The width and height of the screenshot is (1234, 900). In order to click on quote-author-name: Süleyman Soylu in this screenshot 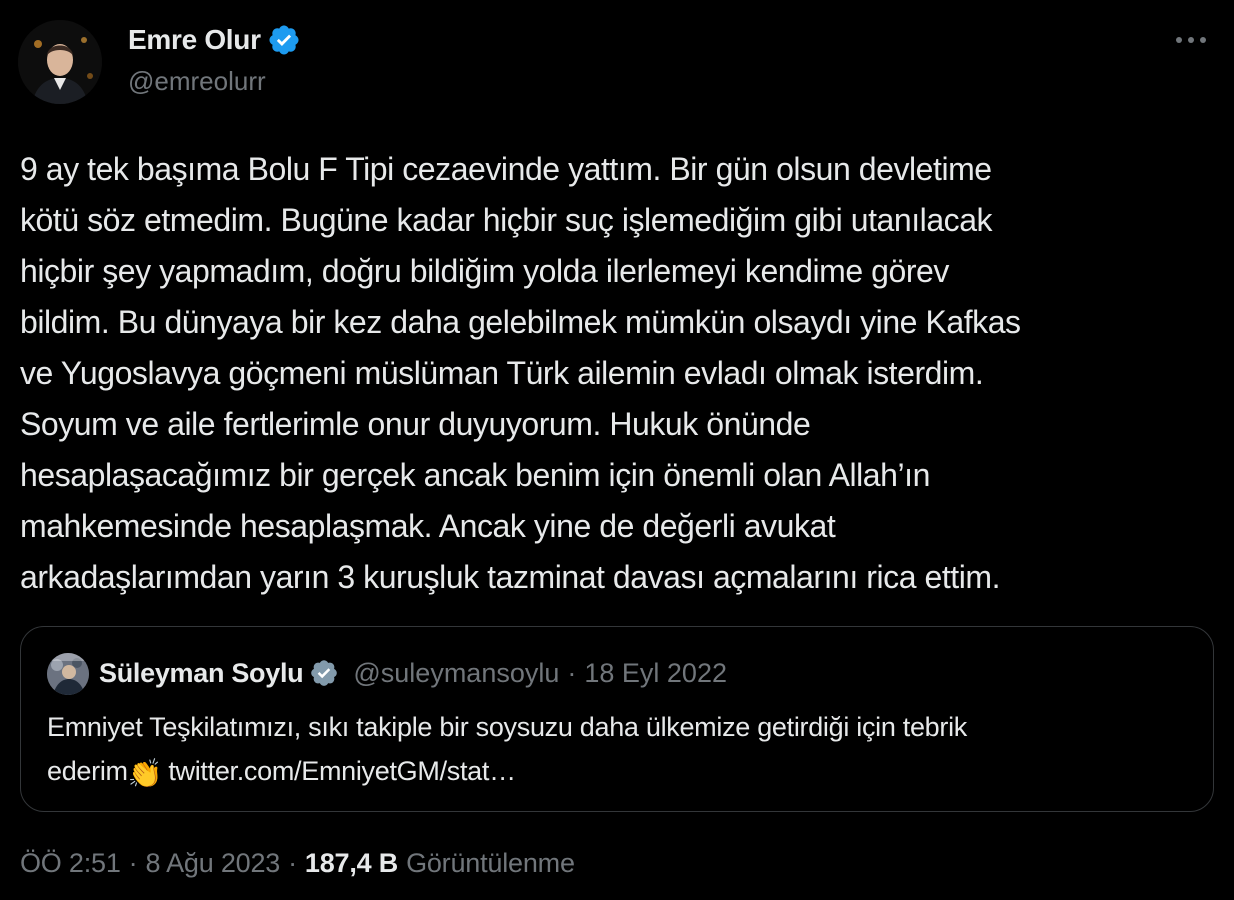, I will do `click(201, 673)`.